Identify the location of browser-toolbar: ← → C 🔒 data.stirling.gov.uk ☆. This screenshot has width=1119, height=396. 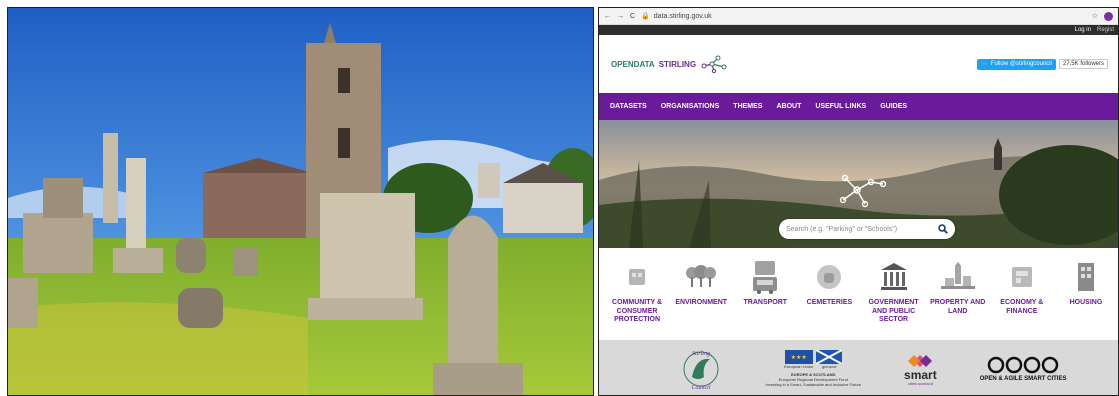
(858, 16).